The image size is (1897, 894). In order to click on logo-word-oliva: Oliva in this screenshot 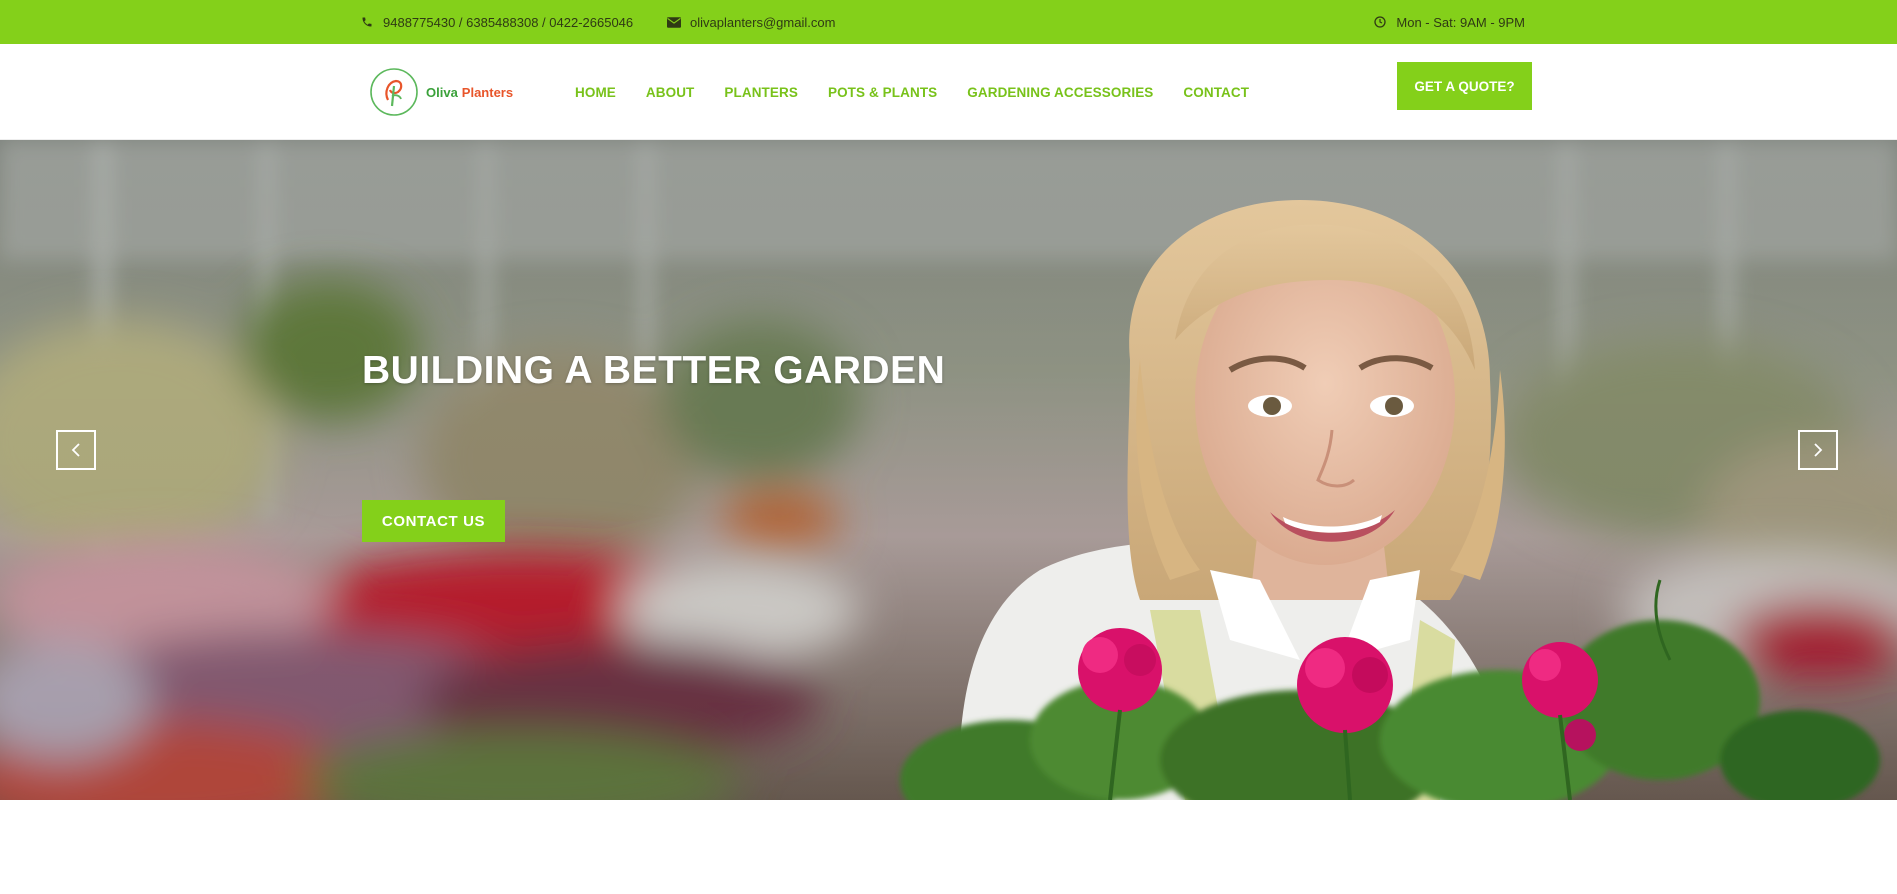, I will do `click(442, 92)`.